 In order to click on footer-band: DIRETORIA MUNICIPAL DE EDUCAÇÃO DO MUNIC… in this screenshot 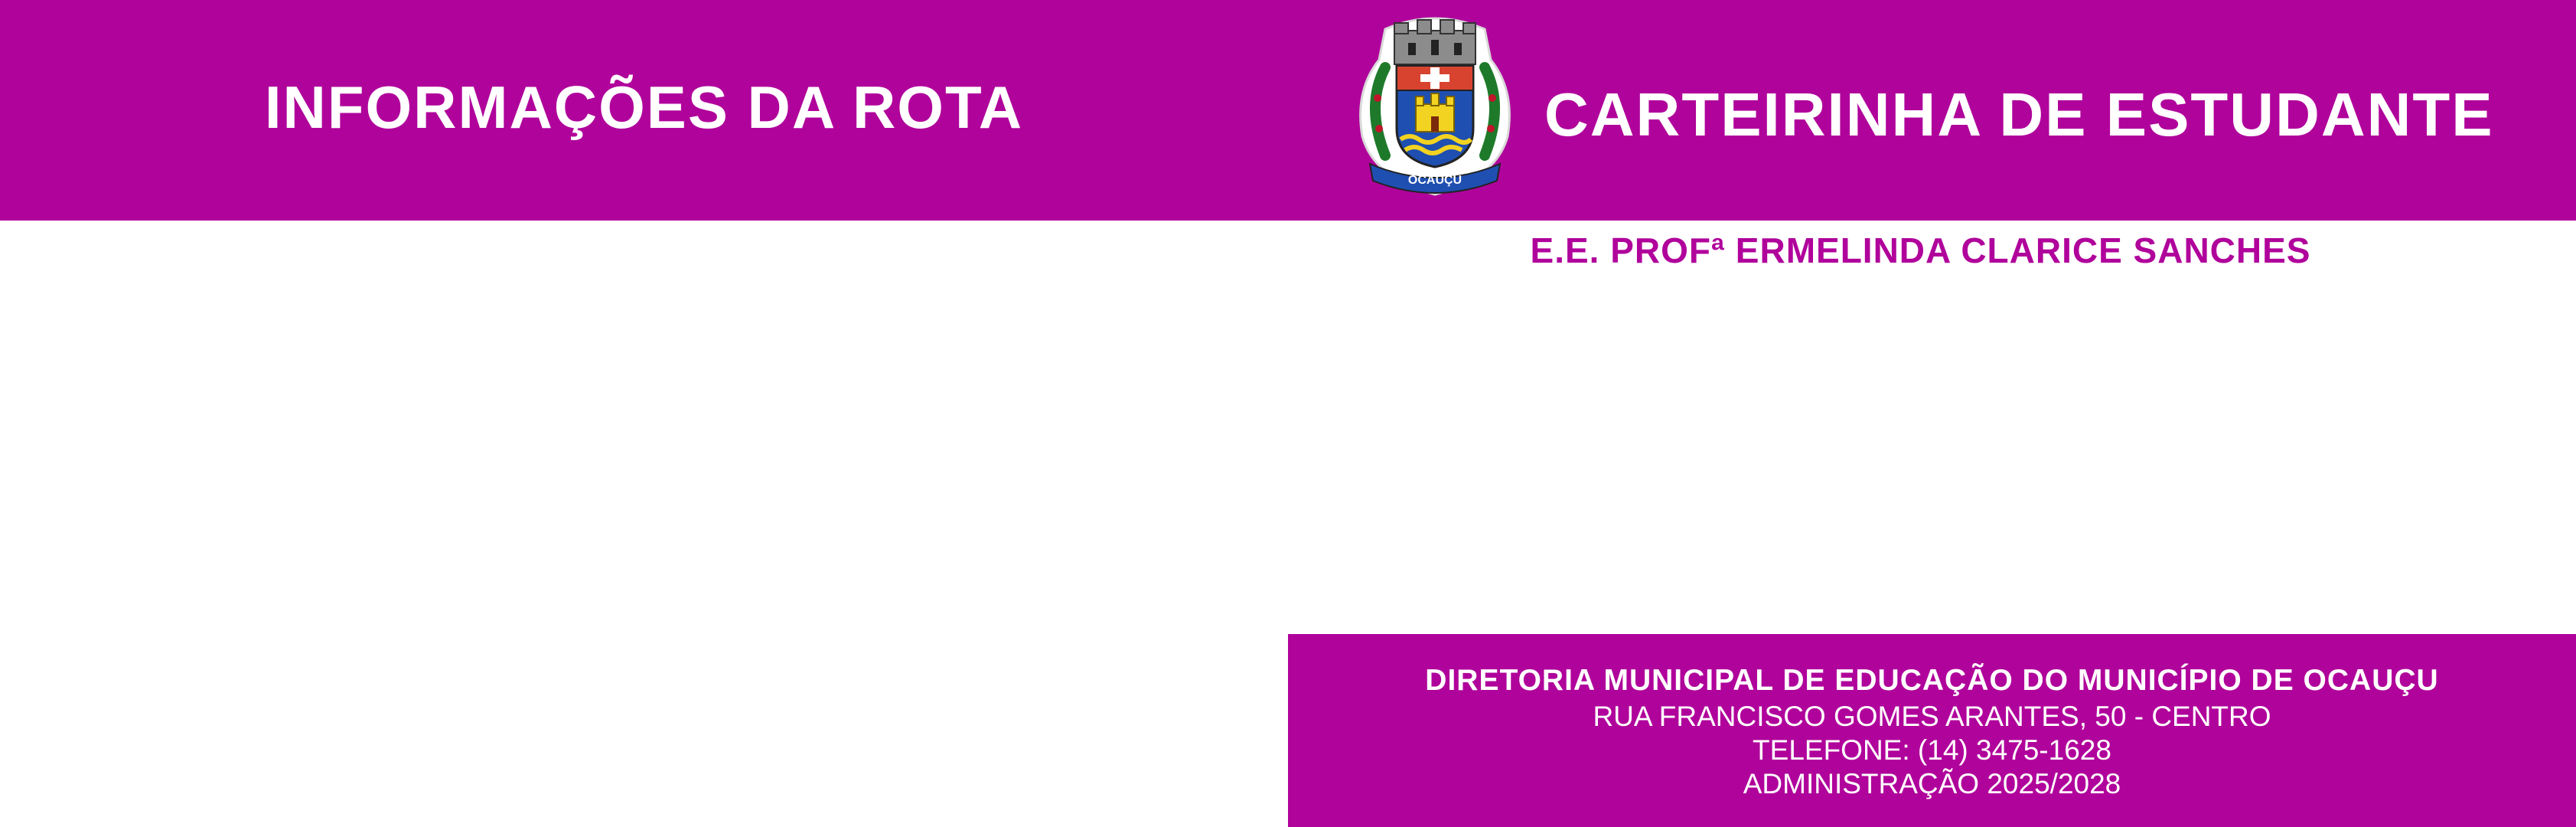, I will do `click(1932, 730)`.